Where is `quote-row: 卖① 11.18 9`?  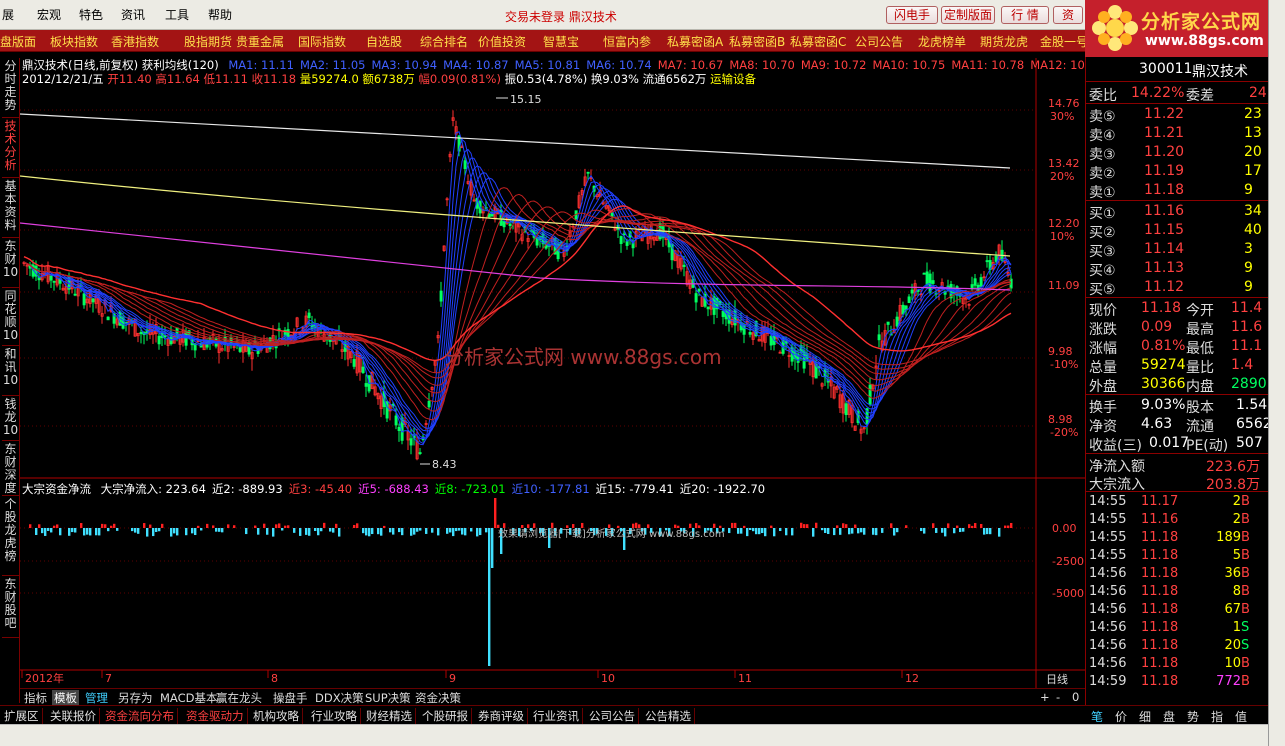 quote-row: 卖① 11.18 9 is located at coordinates (1177, 191).